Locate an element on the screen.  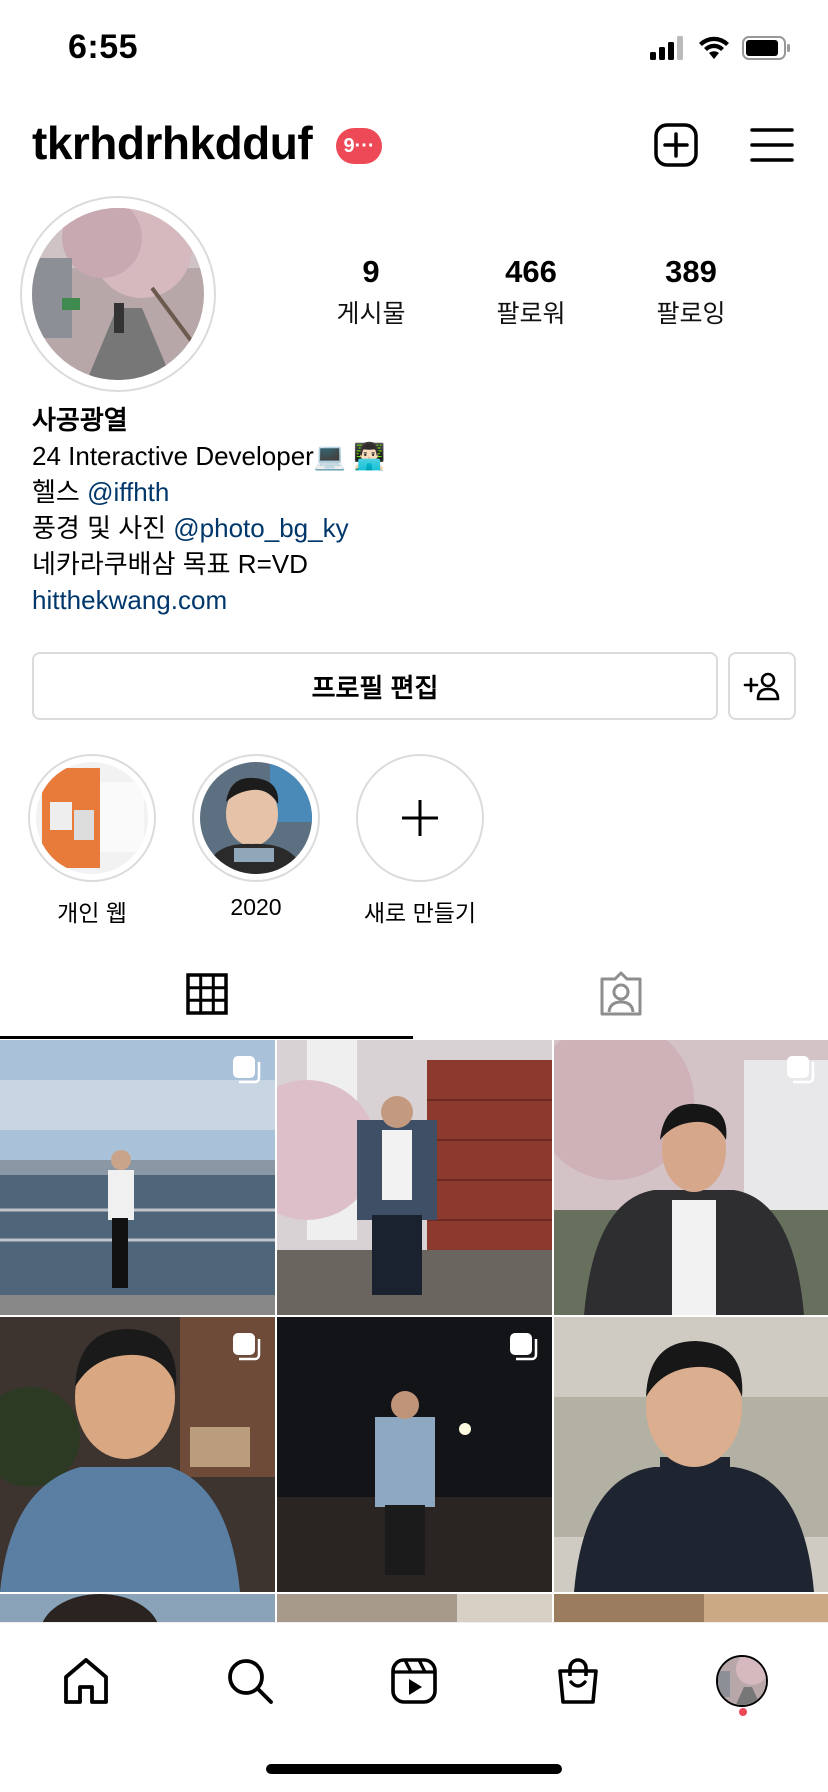
bio-line-2-text: 헬스 is located at coordinates (60, 492).